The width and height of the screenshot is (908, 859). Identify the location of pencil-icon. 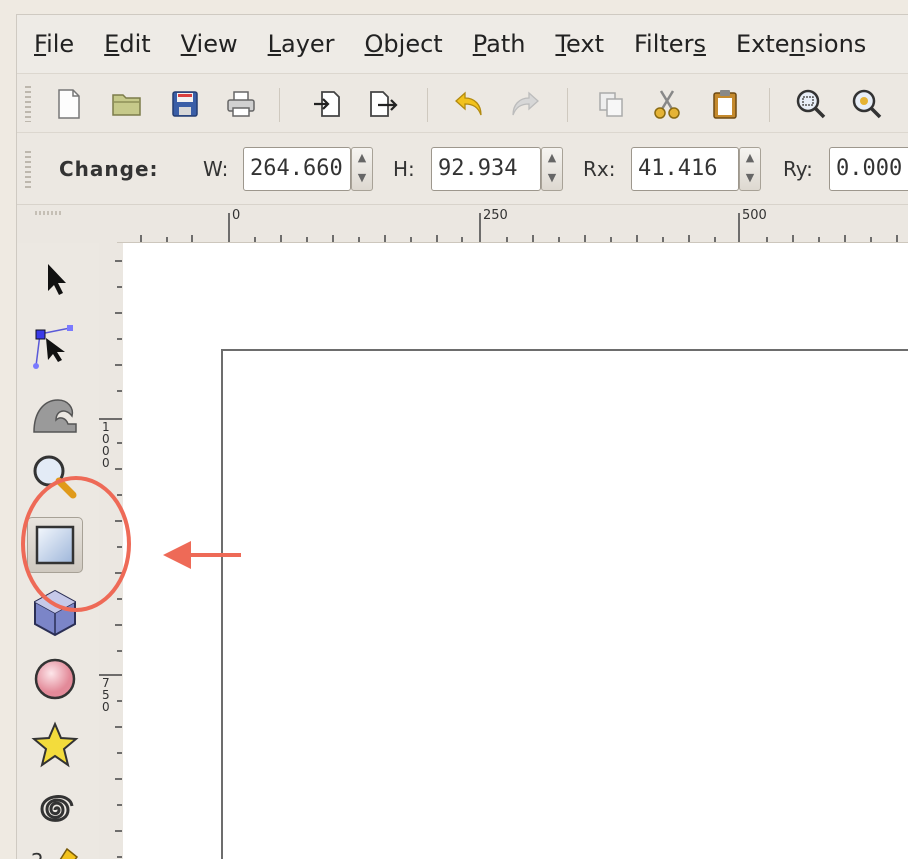
(69, 853).